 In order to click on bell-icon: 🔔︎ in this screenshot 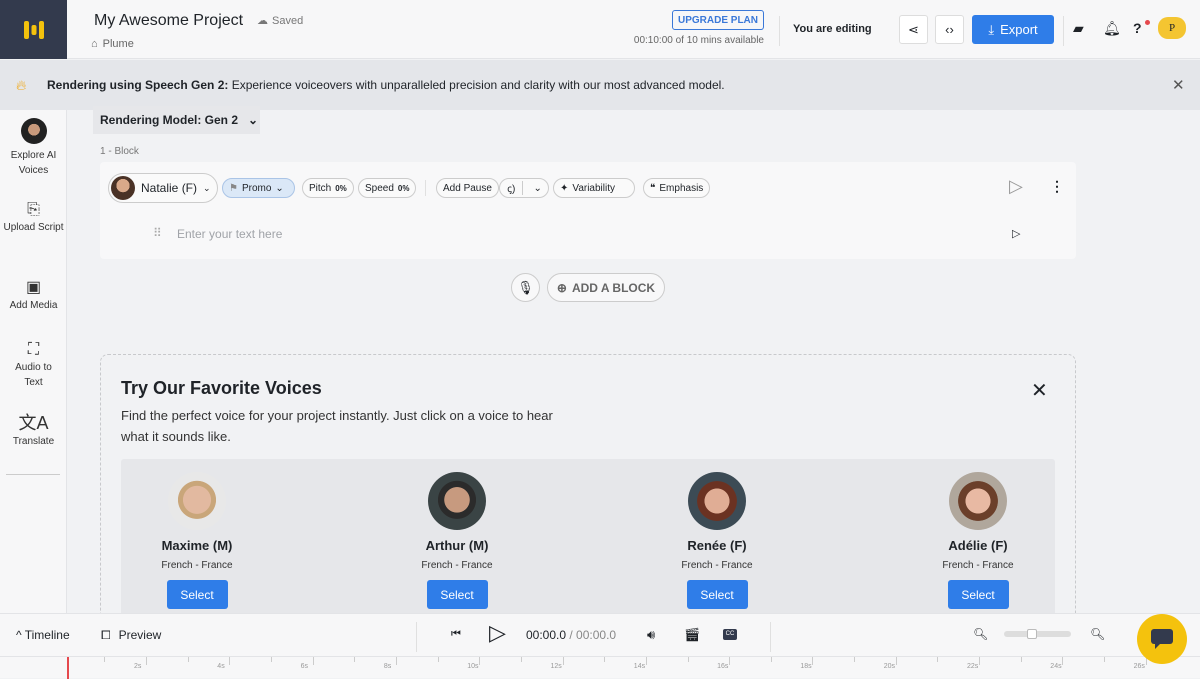, I will do `click(1112, 28)`.